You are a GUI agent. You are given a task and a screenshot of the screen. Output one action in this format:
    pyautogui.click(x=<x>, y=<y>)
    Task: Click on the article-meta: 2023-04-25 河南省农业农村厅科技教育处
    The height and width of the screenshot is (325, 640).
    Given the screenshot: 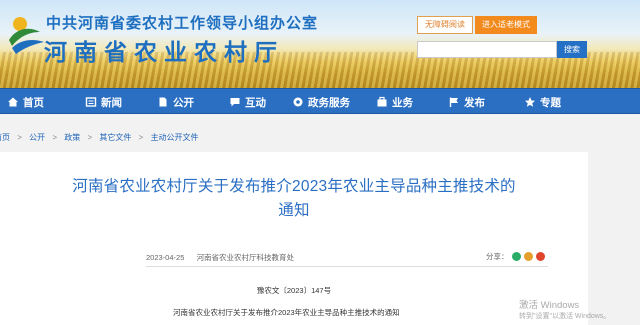 What is the action you would take?
    pyautogui.click(x=220, y=257)
    